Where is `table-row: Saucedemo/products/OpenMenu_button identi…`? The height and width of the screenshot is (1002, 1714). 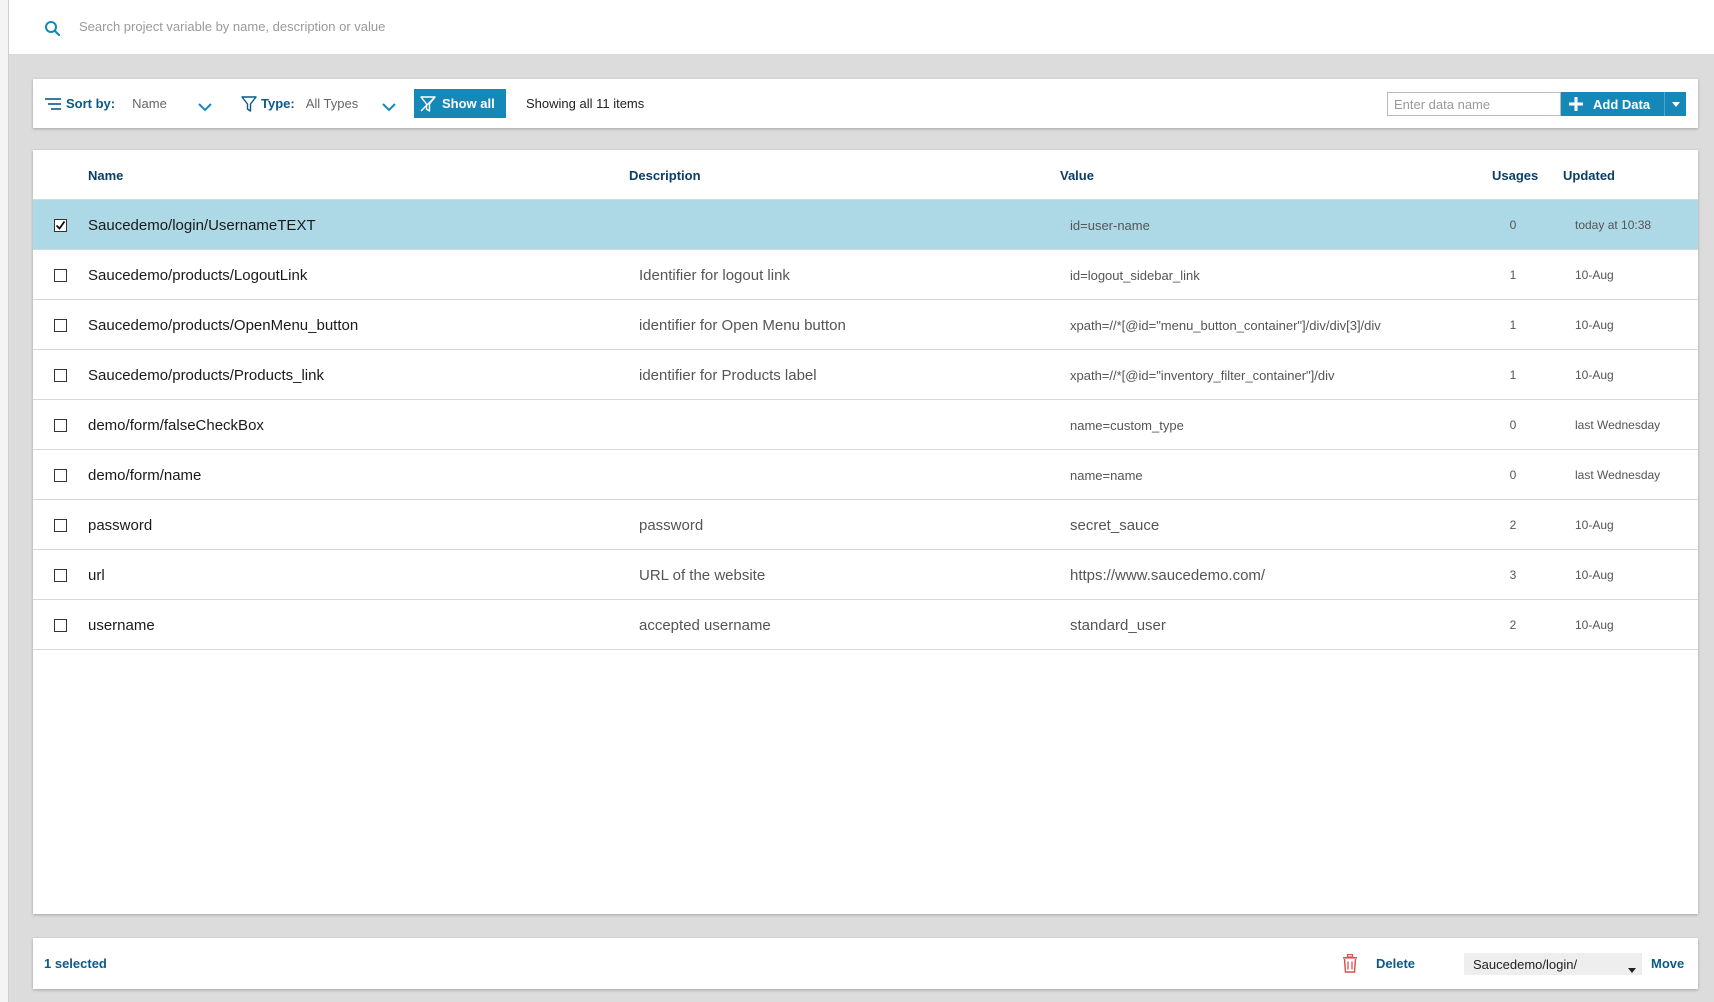 table-row: Saucedemo/products/OpenMenu_button identi… is located at coordinates (865, 325).